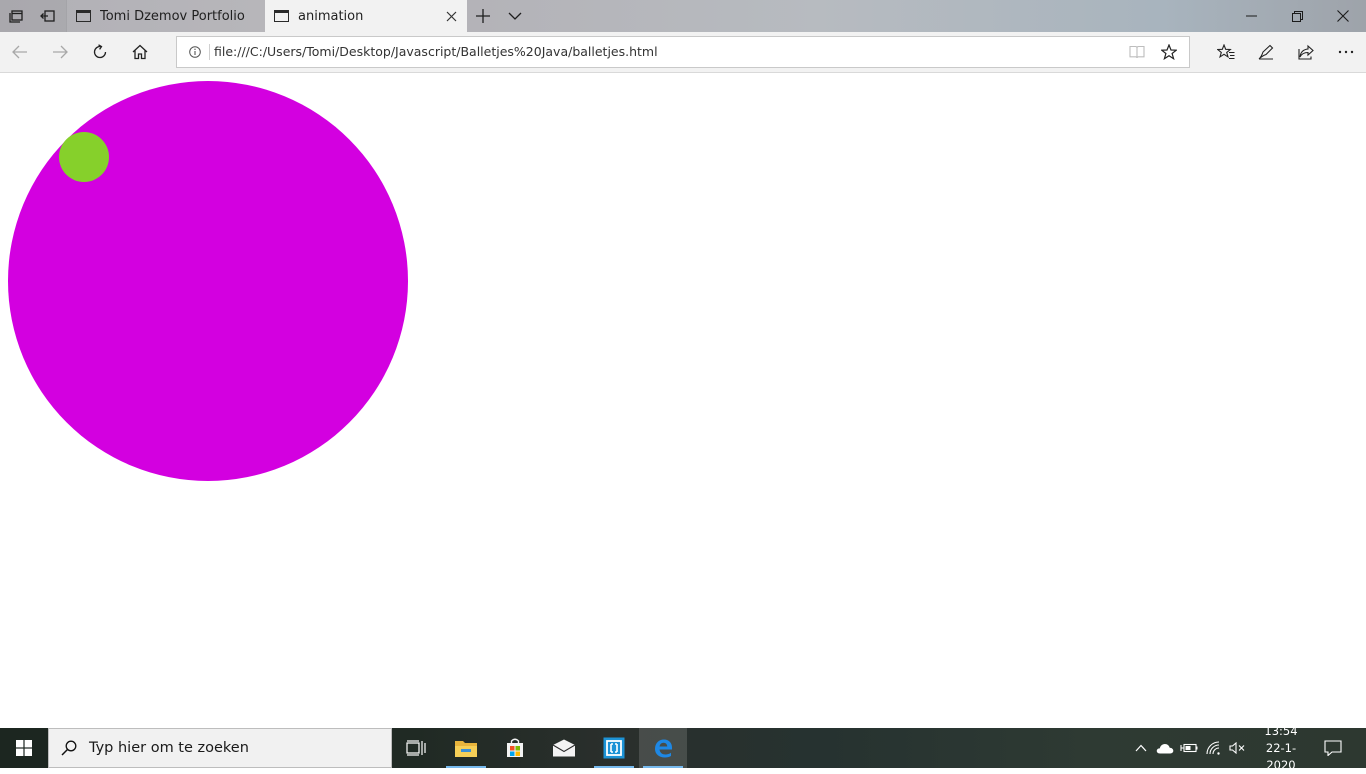 The width and height of the screenshot is (1366, 774). What do you see at coordinates (209, 52) in the screenshot?
I see `address-separator` at bounding box center [209, 52].